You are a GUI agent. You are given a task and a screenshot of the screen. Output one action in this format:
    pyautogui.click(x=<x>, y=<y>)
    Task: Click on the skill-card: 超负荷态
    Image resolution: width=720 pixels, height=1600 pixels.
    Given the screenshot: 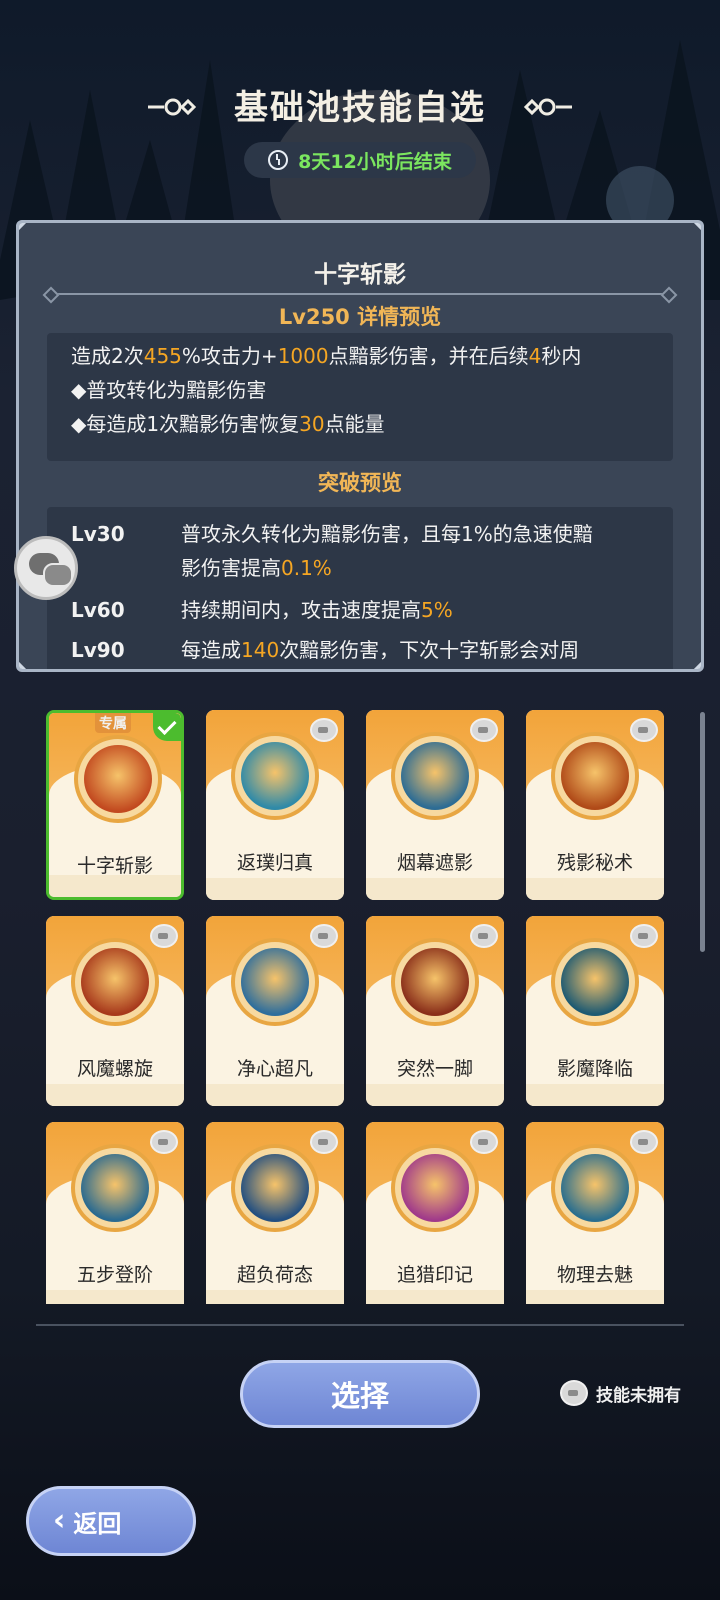 What is the action you would take?
    pyautogui.click(x=275, y=1213)
    